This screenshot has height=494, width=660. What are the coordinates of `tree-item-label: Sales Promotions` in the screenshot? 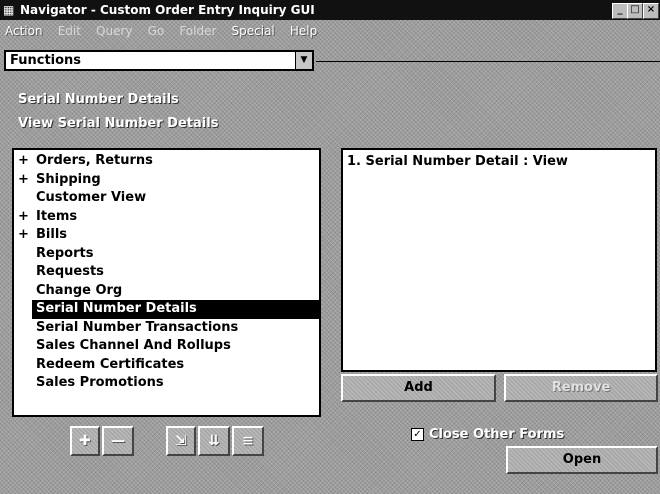 It's located at (100, 382).